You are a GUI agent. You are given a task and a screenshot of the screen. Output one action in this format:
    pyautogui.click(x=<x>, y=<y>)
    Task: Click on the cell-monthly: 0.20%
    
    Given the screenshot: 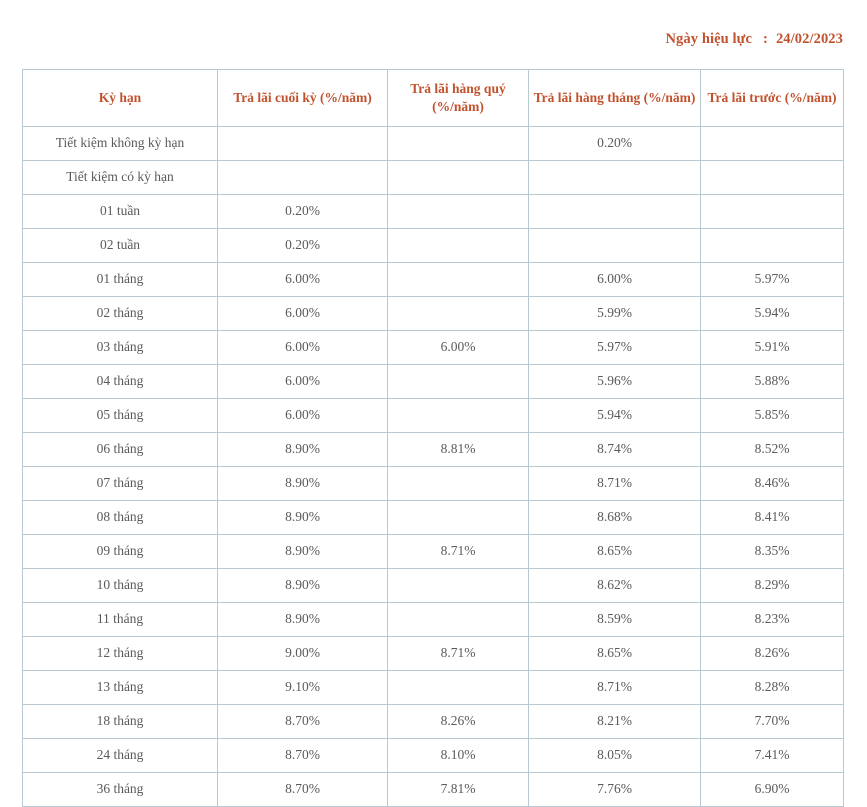 What is the action you would take?
    pyautogui.click(x=614, y=143)
    